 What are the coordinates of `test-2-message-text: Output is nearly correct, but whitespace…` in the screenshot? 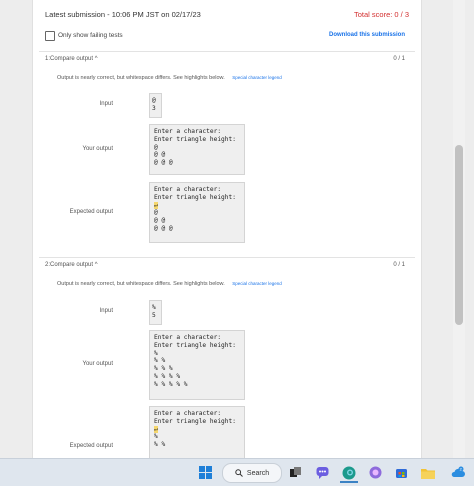 It's located at (141, 284).